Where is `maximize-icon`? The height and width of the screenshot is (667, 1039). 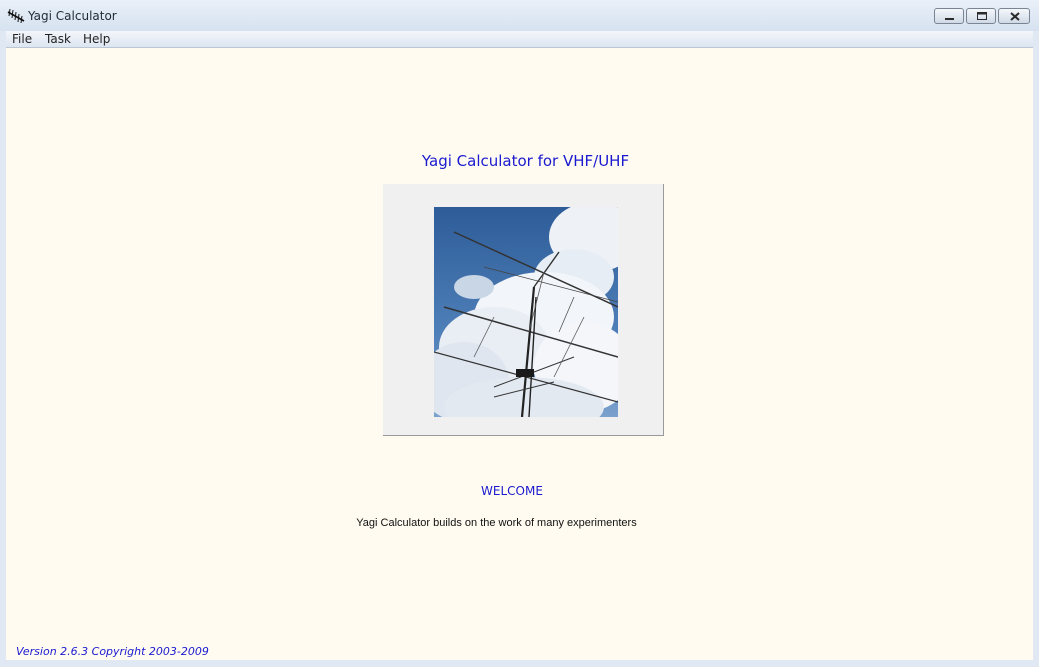
maximize-icon is located at coordinates (982, 16).